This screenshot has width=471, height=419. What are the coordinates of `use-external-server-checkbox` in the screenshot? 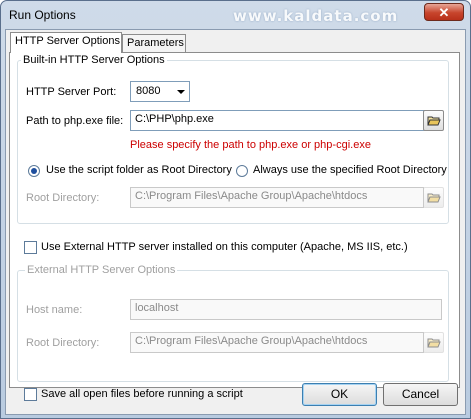 It's located at (30, 247).